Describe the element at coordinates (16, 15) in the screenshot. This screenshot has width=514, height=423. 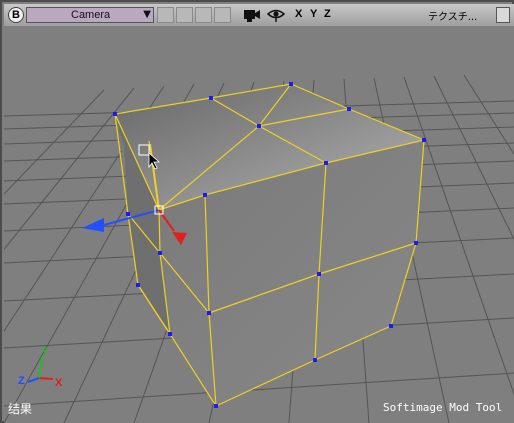
I see `viewport-b-button: B` at that location.